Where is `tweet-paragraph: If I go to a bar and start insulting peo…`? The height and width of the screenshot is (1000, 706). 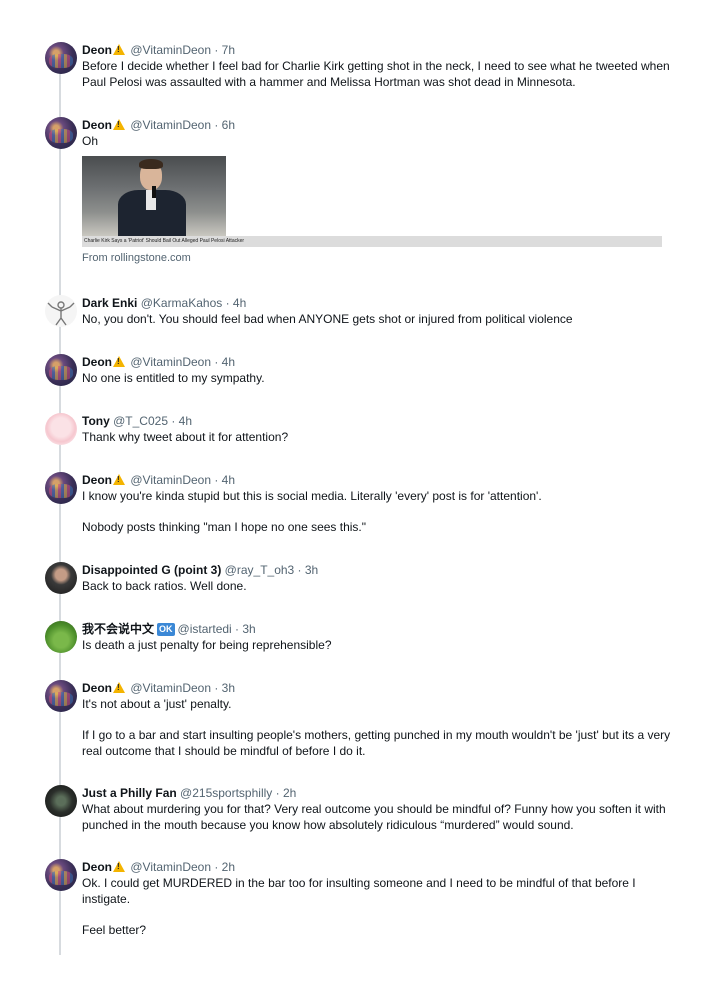 tweet-paragraph: If I go to a bar and start insulting peo… is located at coordinates (376, 743).